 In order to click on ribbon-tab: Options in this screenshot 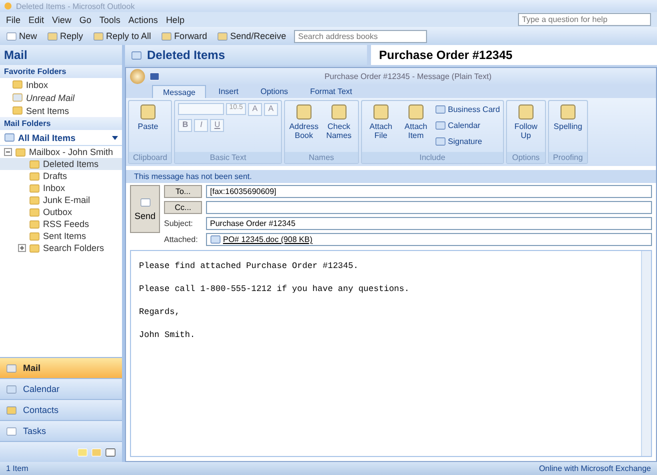, I will do `click(274, 91)`.